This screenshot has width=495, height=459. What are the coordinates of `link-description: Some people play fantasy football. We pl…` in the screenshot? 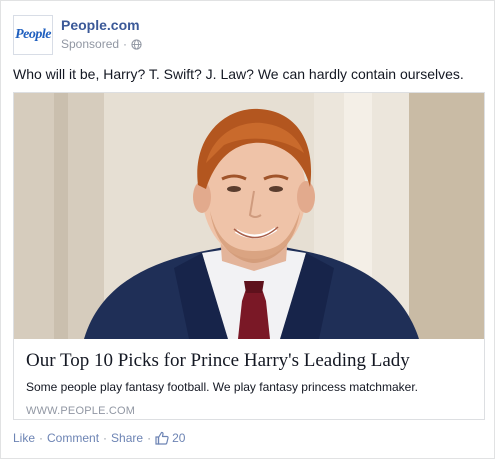 It's located at (222, 387).